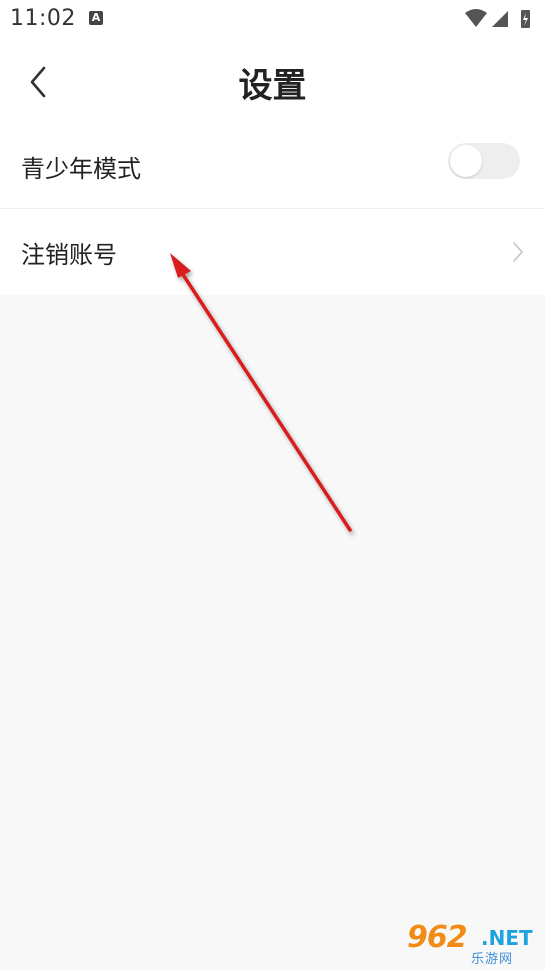  I want to click on watermark-caption: 乐游网, so click(492, 959).